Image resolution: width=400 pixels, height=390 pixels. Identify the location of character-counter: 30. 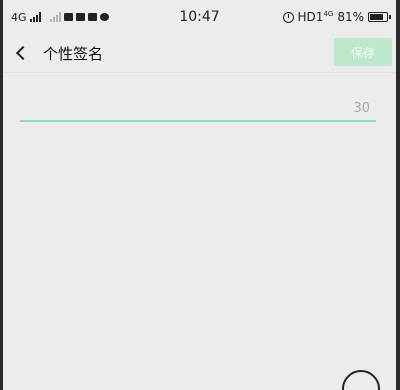
(361, 108).